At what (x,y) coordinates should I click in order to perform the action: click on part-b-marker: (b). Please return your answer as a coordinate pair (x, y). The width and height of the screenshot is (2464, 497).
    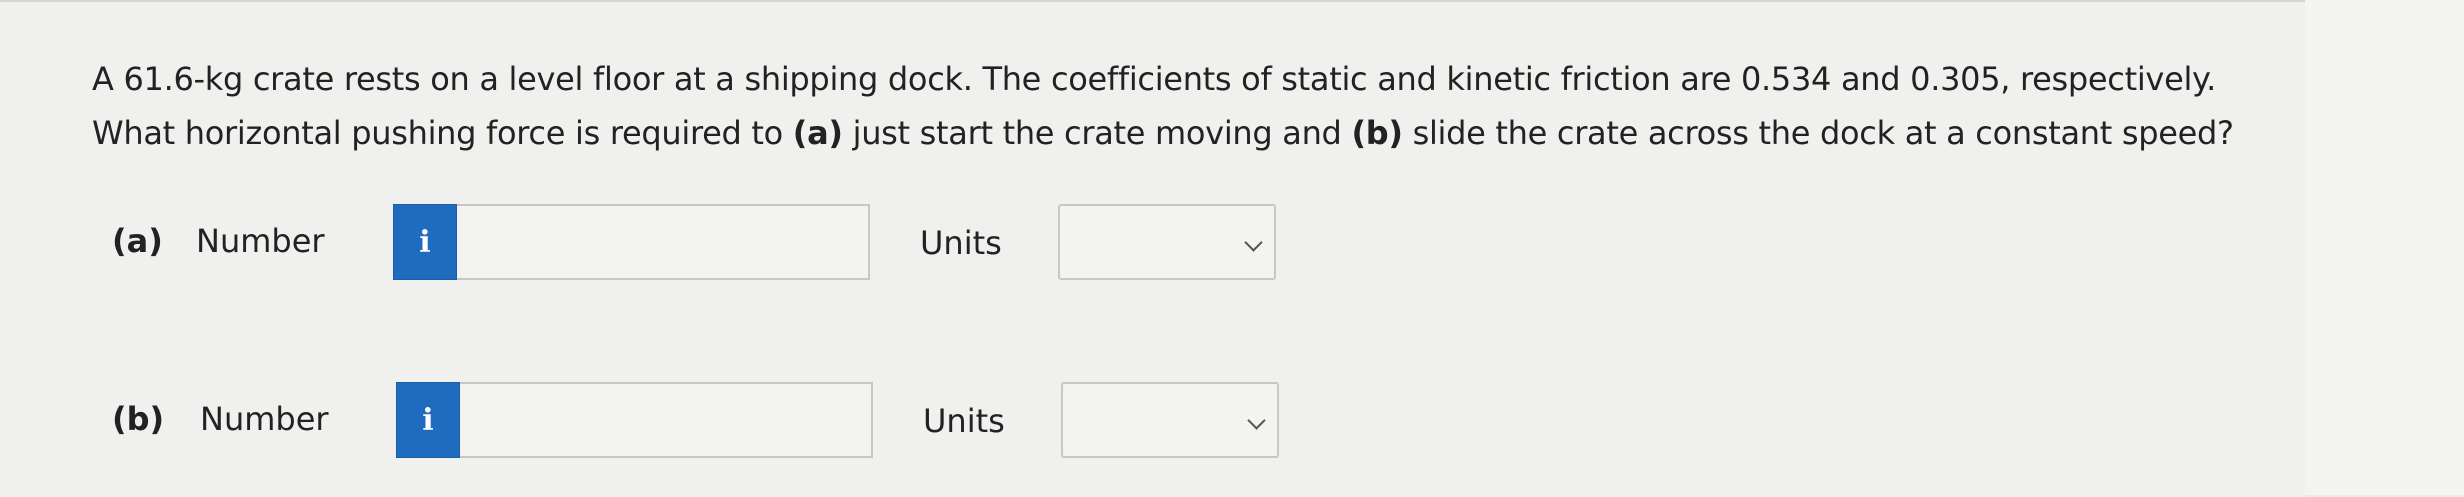
    Looking at the image, I should click on (1377, 133).